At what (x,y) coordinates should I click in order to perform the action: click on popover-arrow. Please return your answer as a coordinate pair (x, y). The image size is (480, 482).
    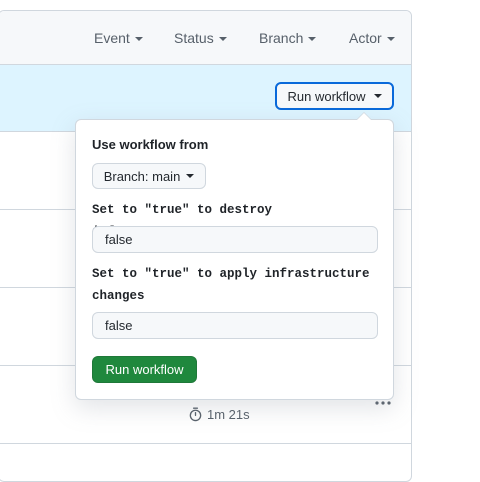
    Looking at the image, I should click on (364, 116).